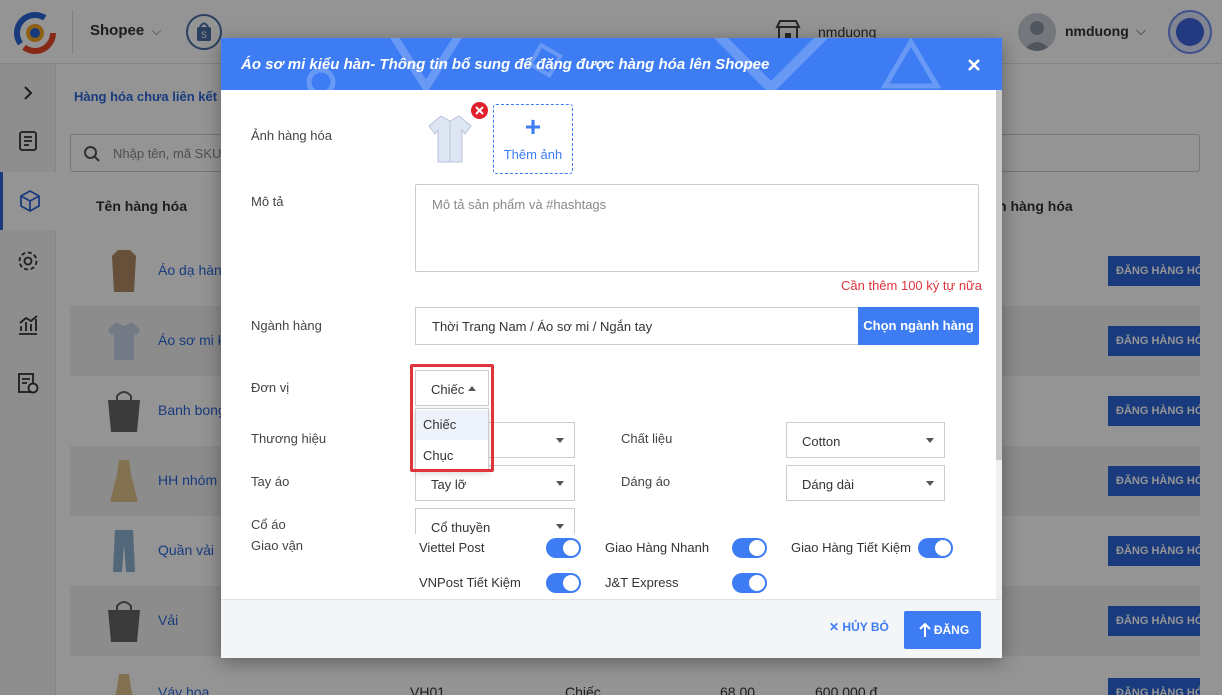  Describe the element at coordinates (267, 201) in the screenshot. I see `description-label: Mô tả` at that location.